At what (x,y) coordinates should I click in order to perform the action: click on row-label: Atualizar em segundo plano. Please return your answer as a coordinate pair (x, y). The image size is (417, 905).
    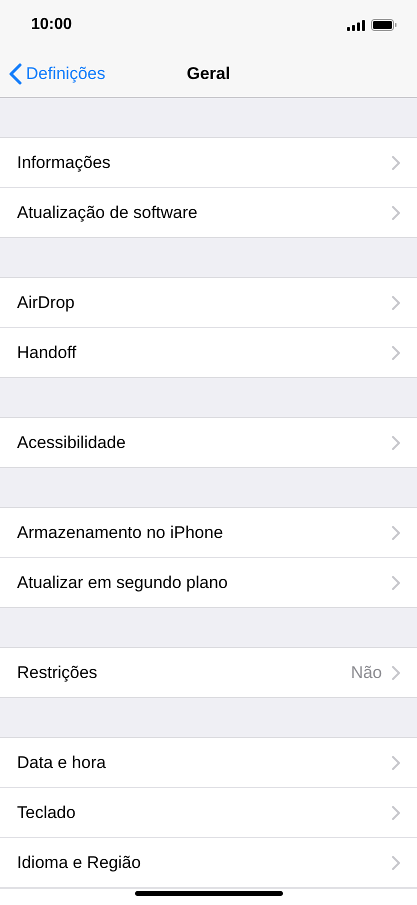
    Looking at the image, I should click on (123, 582).